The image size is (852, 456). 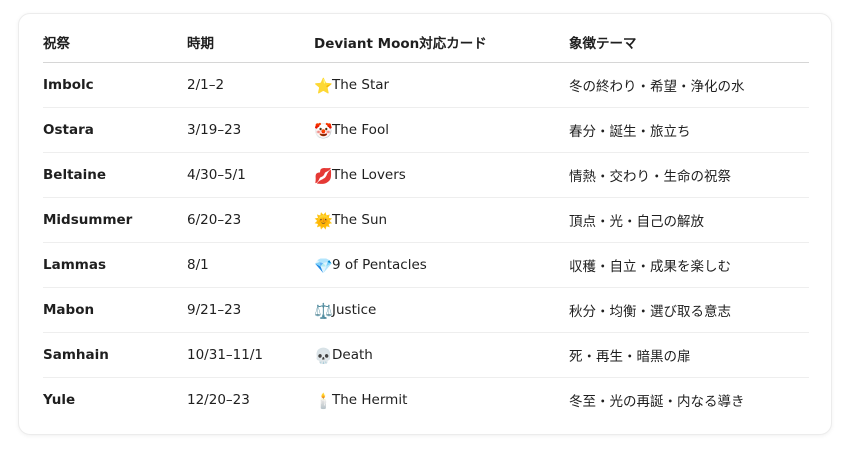 I want to click on table-row: Ostara 3/19–23 🤡The Fool 春分・誕生・旅立ち, so click(x=426, y=130).